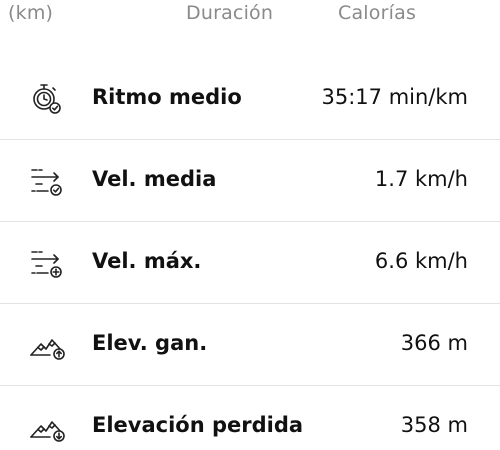 The height and width of the screenshot is (450, 500). I want to click on elevation-gain-icon, so click(50, 345).